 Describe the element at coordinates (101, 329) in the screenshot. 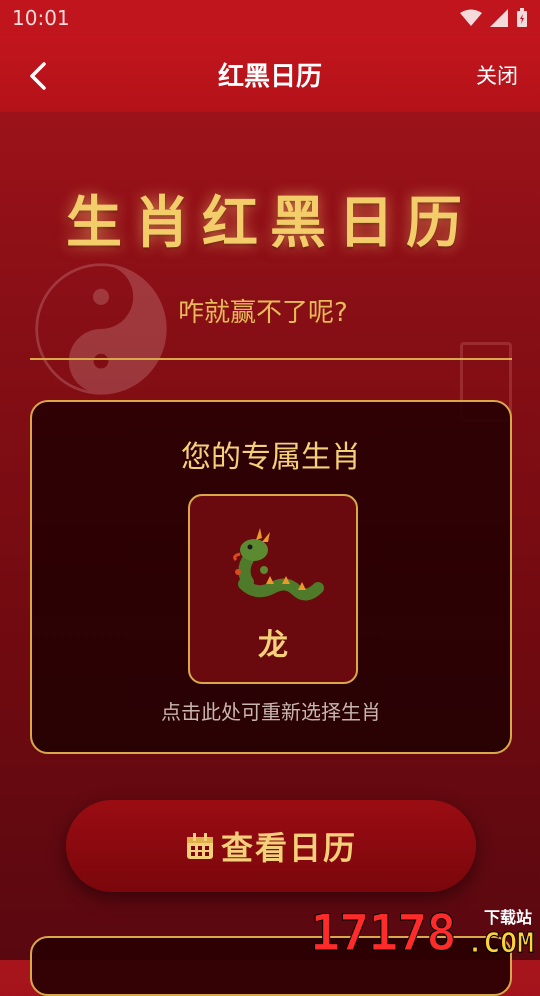

I see `yin-yang-icon` at that location.